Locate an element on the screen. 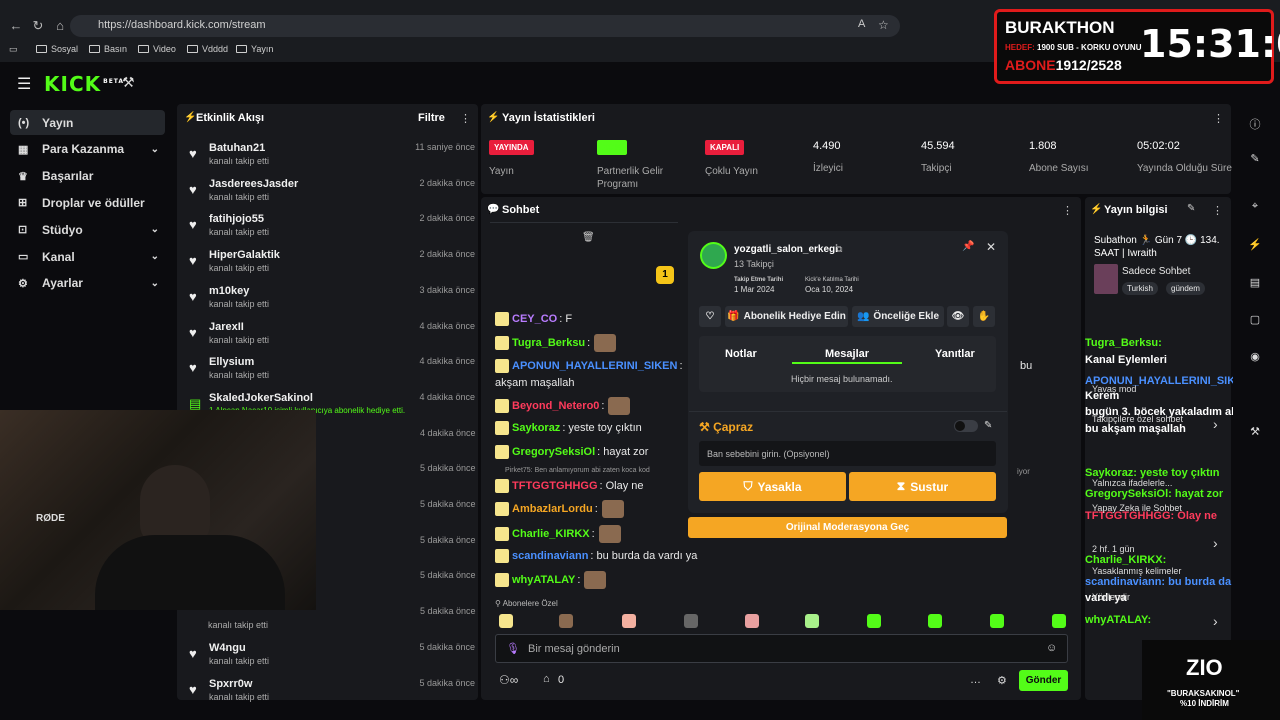 The image size is (1280, 720). broadcast-icon: ◉ is located at coordinates (1255, 358).